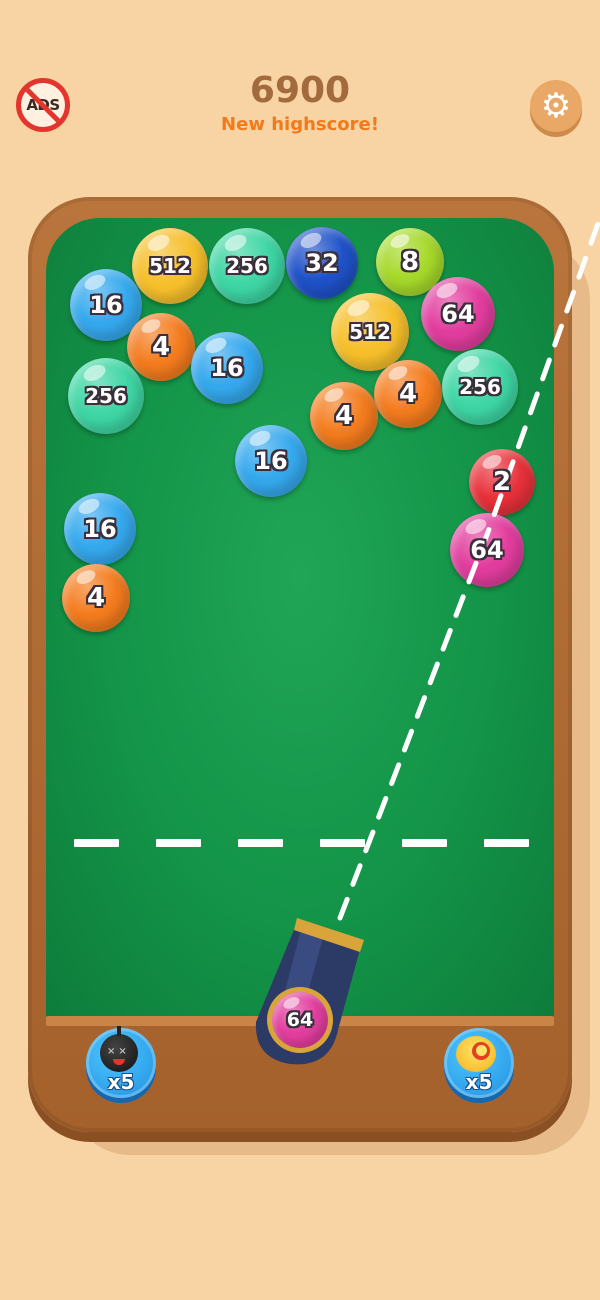 The width and height of the screenshot is (600, 1300). Describe the element at coordinates (300, 90) in the screenshot. I see `score: 6900` at that location.